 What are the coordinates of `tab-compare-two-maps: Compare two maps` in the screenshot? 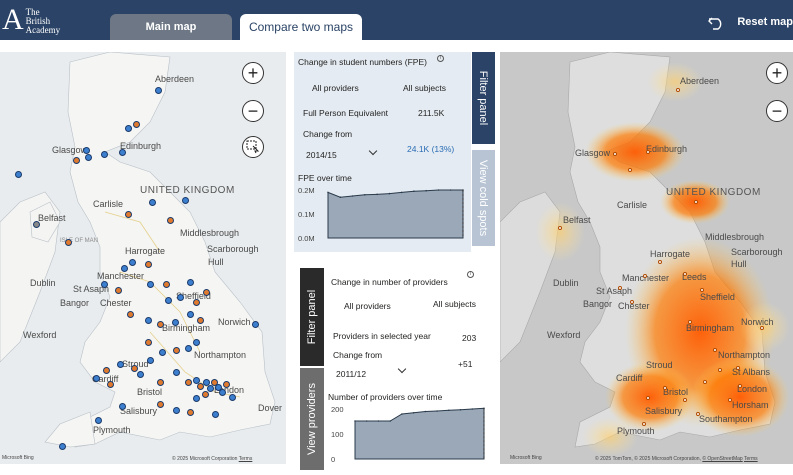 It's located at (301, 27).